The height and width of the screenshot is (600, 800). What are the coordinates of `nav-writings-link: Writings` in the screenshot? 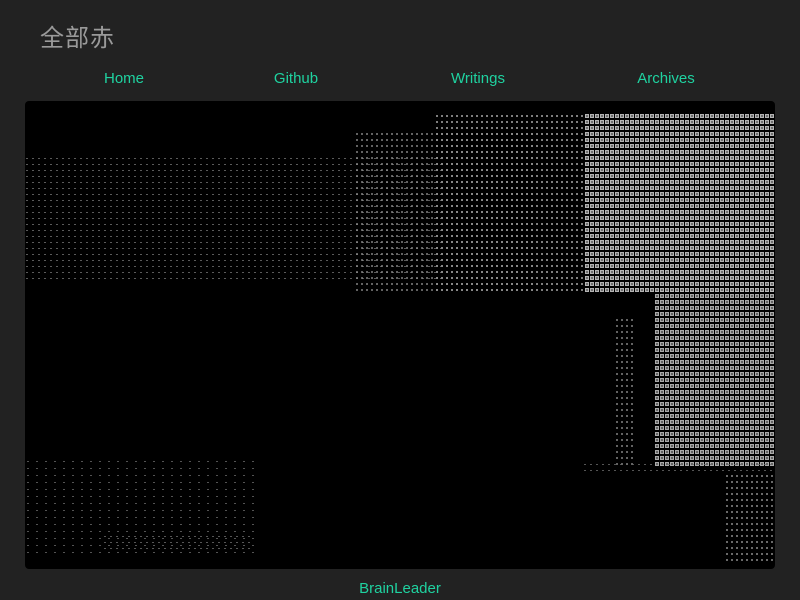 It's located at (478, 78).